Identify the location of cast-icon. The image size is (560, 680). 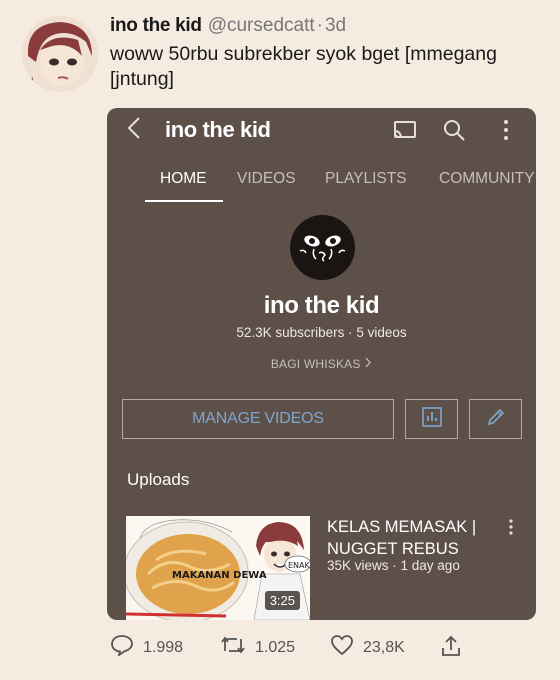
(405, 130).